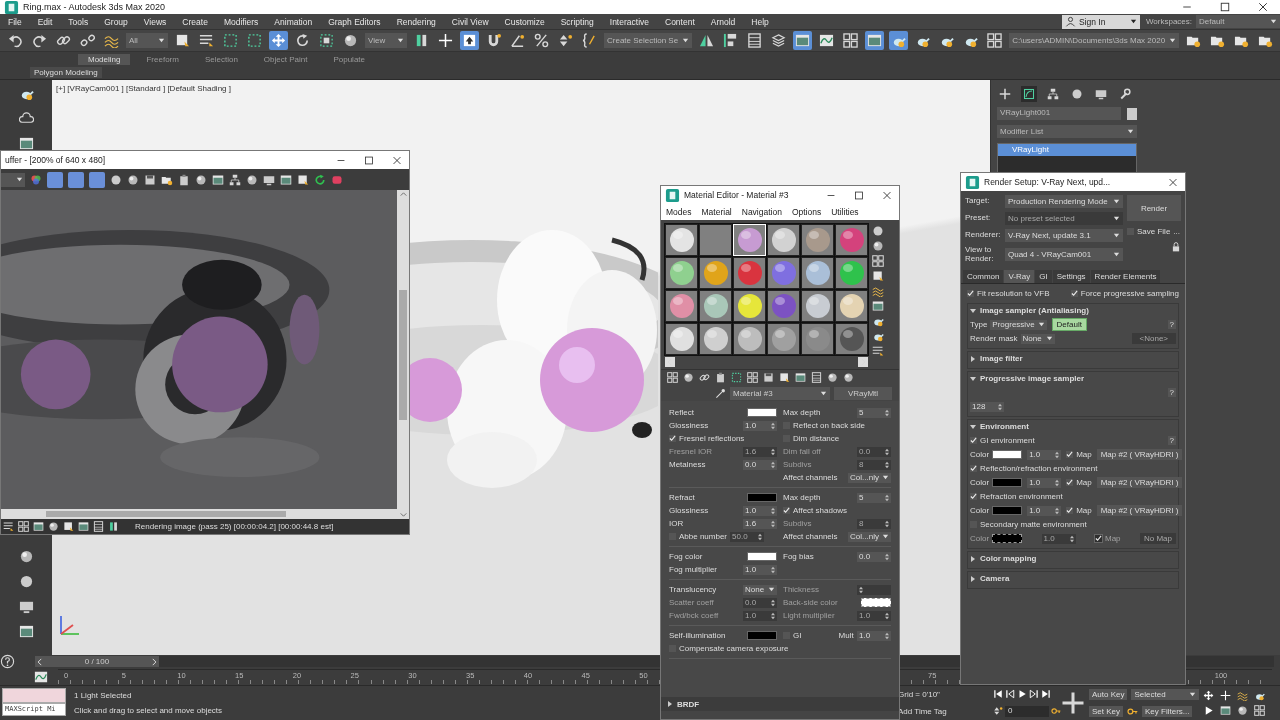 The image size is (1280, 720). Describe the element at coordinates (78, 21) in the screenshot. I see `menu-item: Tools` at that location.